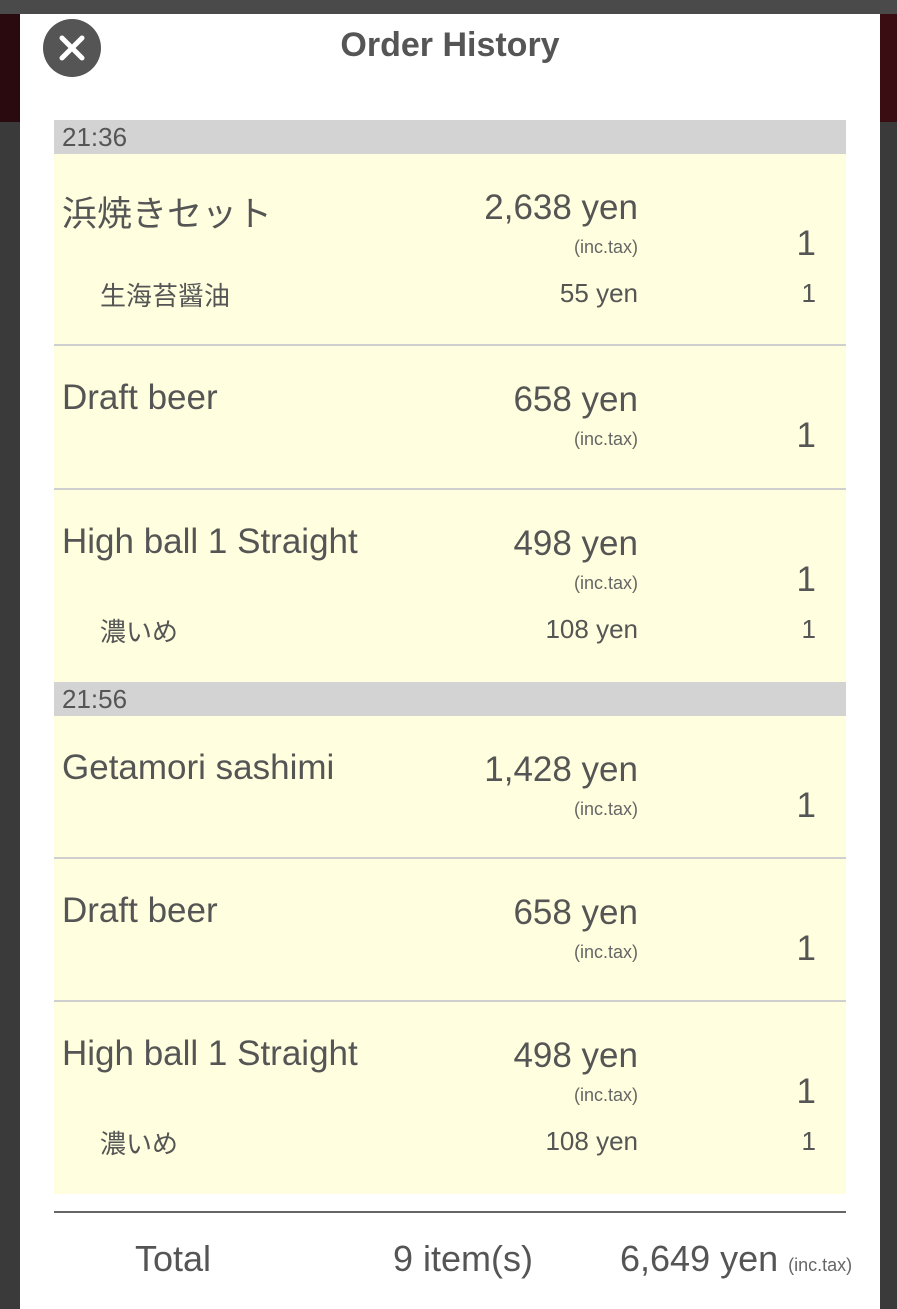 The width and height of the screenshot is (897, 1309). What do you see at coordinates (450, 787) in the screenshot?
I see `order-item: Getamori sashimi 1,428 yen (inc.tax) 1` at bounding box center [450, 787].